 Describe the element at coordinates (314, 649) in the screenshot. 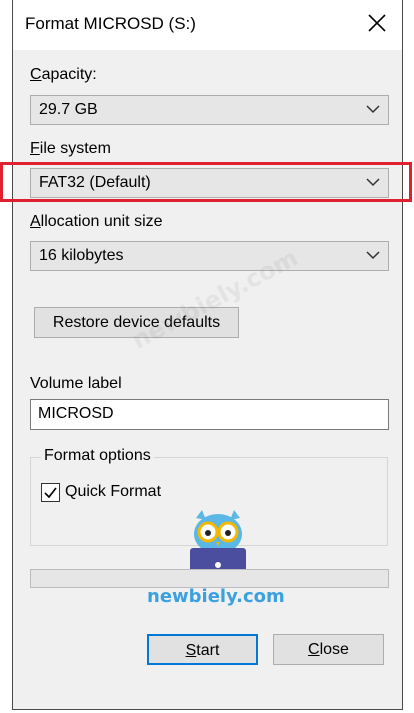

I see `close-mnemonic: C` at that location.